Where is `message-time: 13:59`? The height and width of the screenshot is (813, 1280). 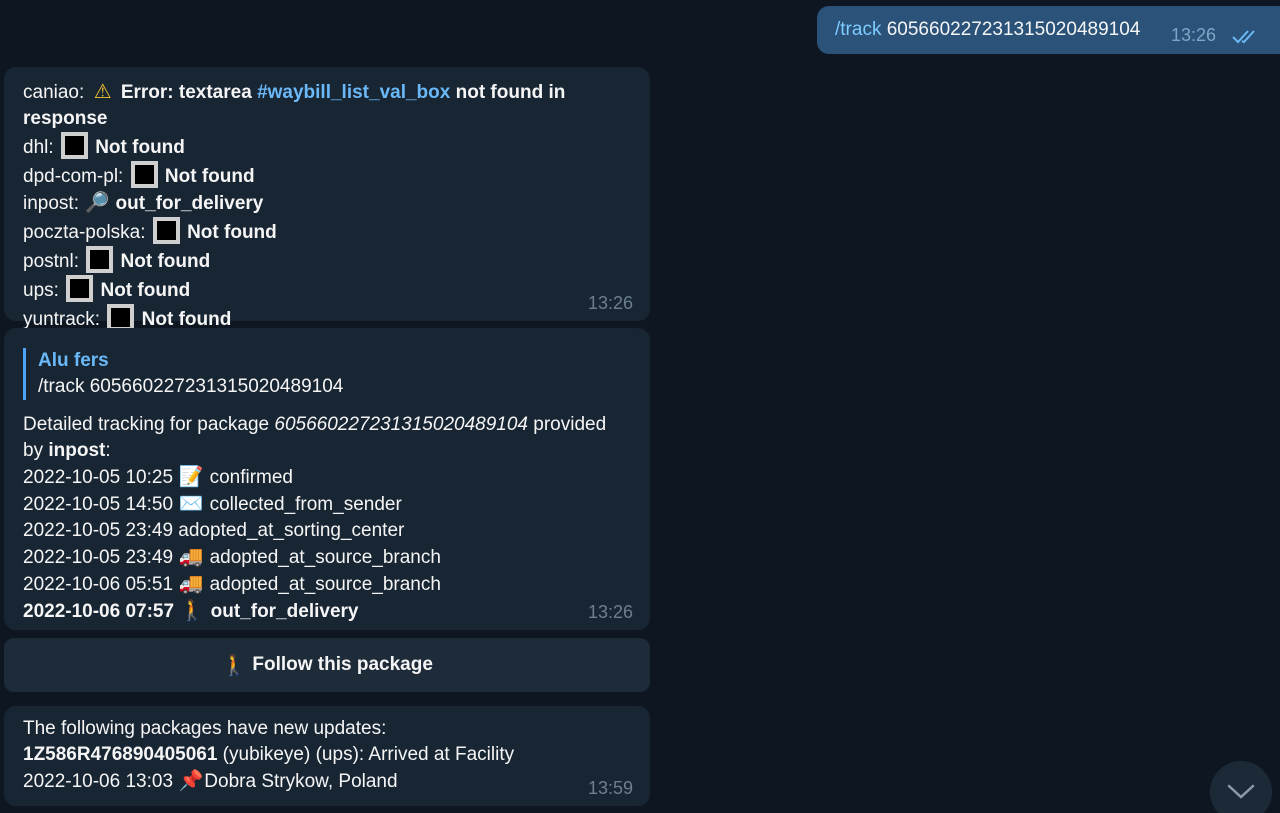 message-time: 13:59 is located at coordinates (610, 788).